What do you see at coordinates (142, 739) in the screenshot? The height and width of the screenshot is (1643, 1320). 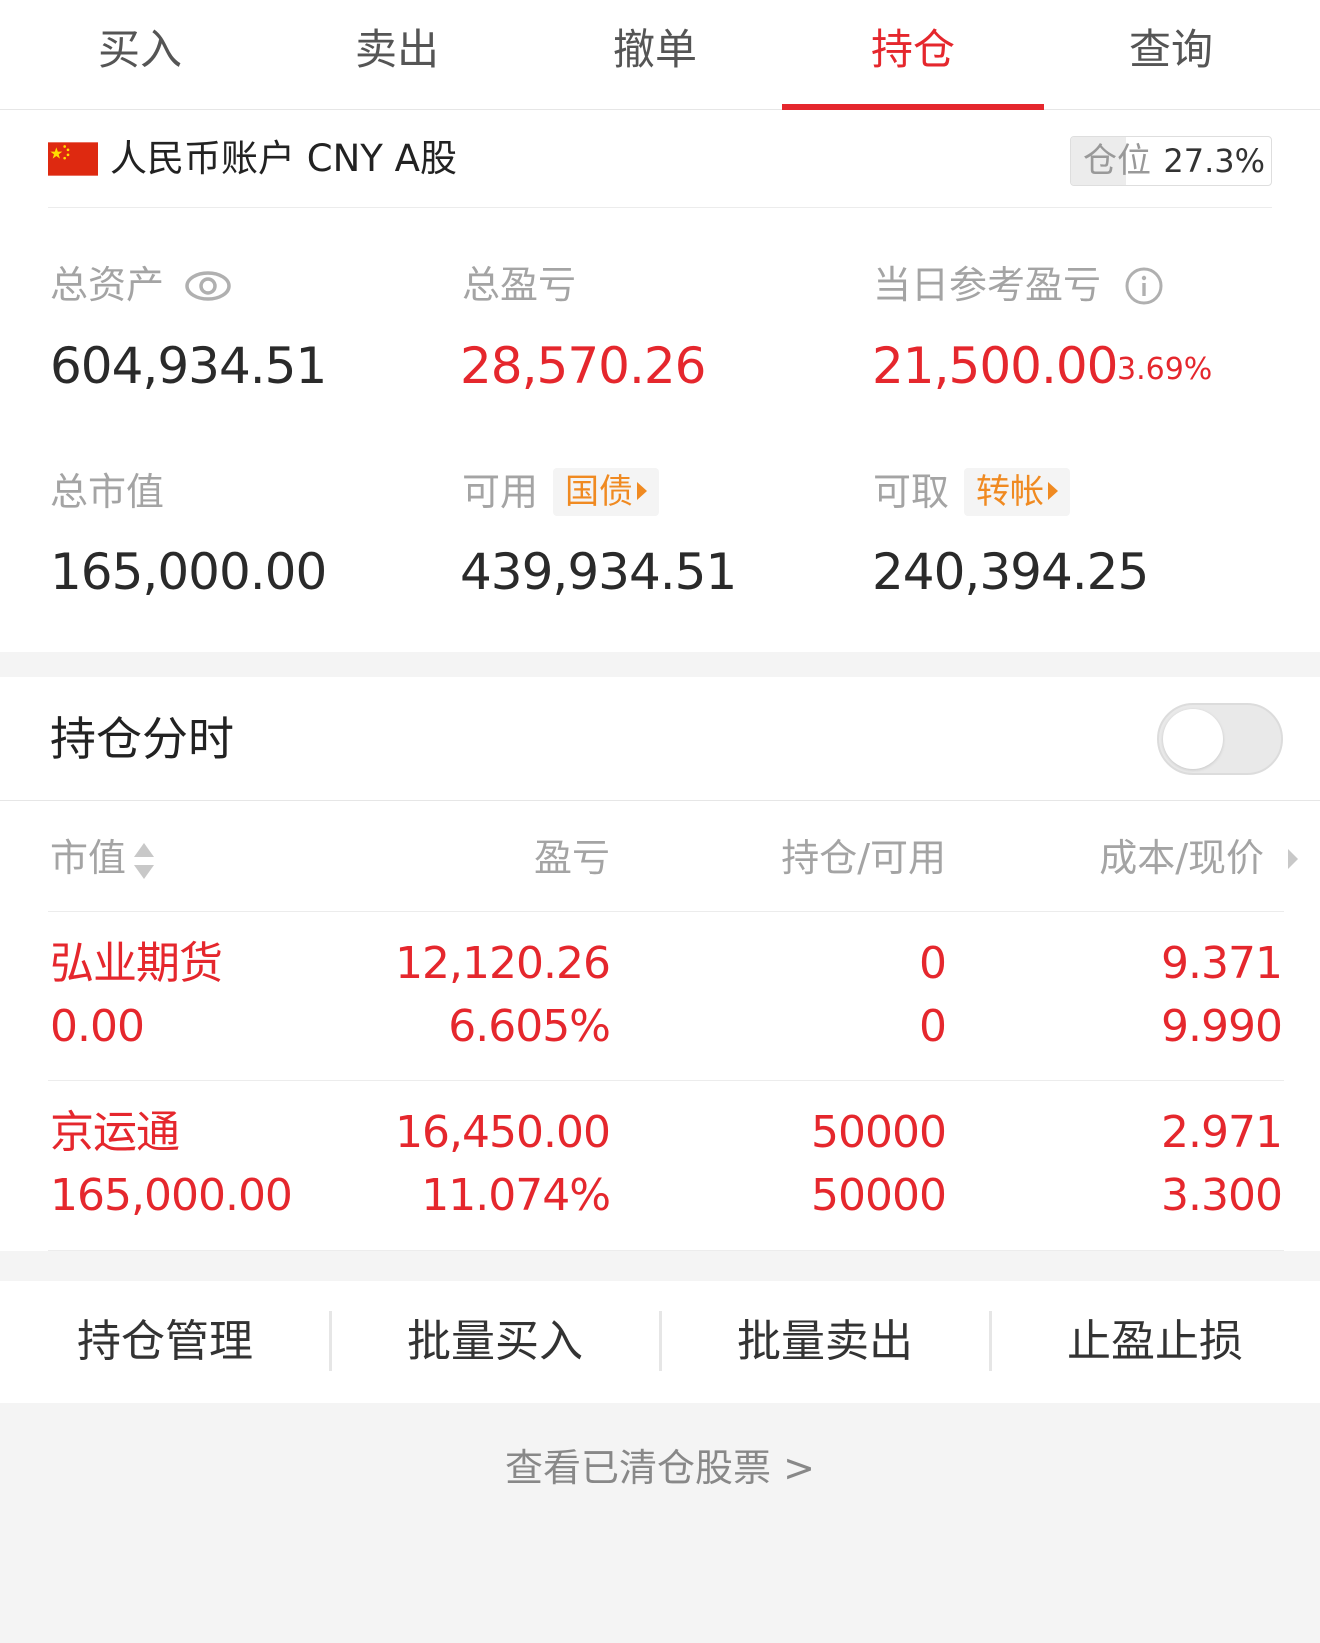 I see `position-timeshare-title: 持仓分时` at bounding box center [142, 739].